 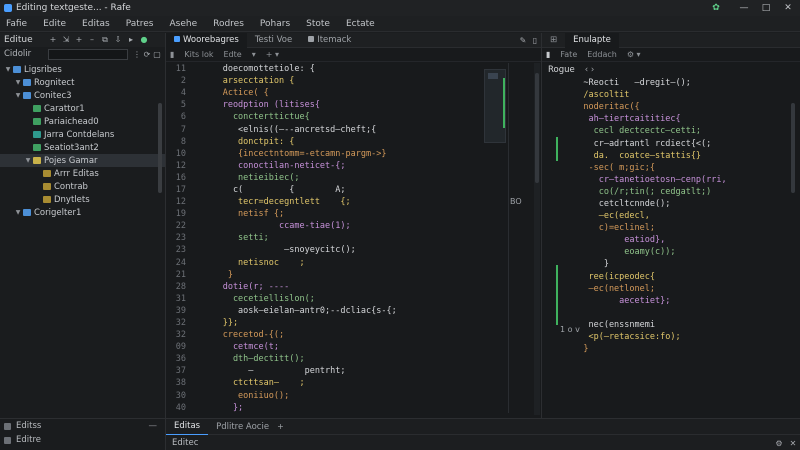 I want to click on refresh-icon: ⟳, so click(x=147, y=54).